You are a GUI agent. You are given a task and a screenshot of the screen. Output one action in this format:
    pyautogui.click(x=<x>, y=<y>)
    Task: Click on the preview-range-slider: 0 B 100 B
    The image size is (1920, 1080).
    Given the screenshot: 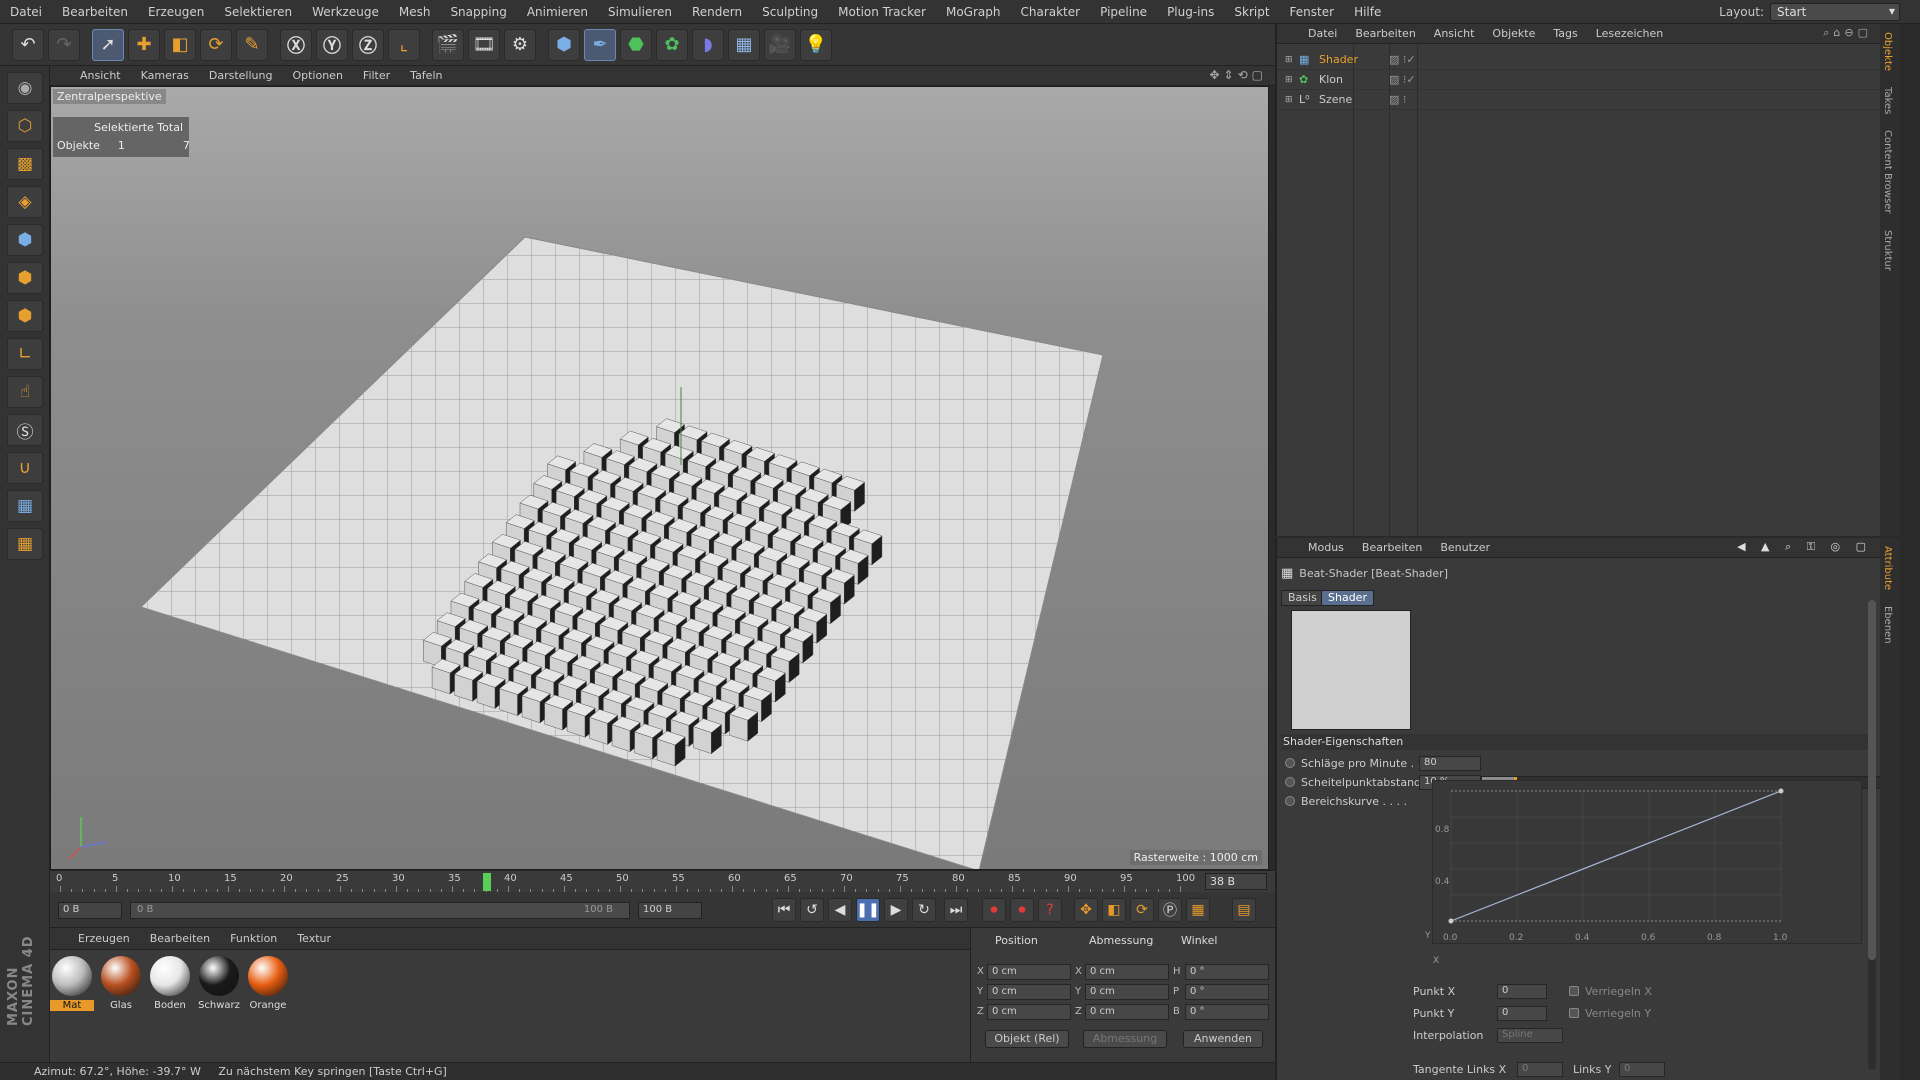 What is the action you would take?
    pyautogui.click(x=380, y=910)
    